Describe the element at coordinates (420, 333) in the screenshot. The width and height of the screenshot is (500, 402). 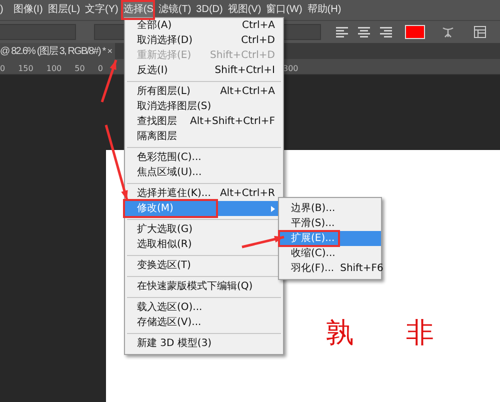
I see `canvas-character: 非` at that location.